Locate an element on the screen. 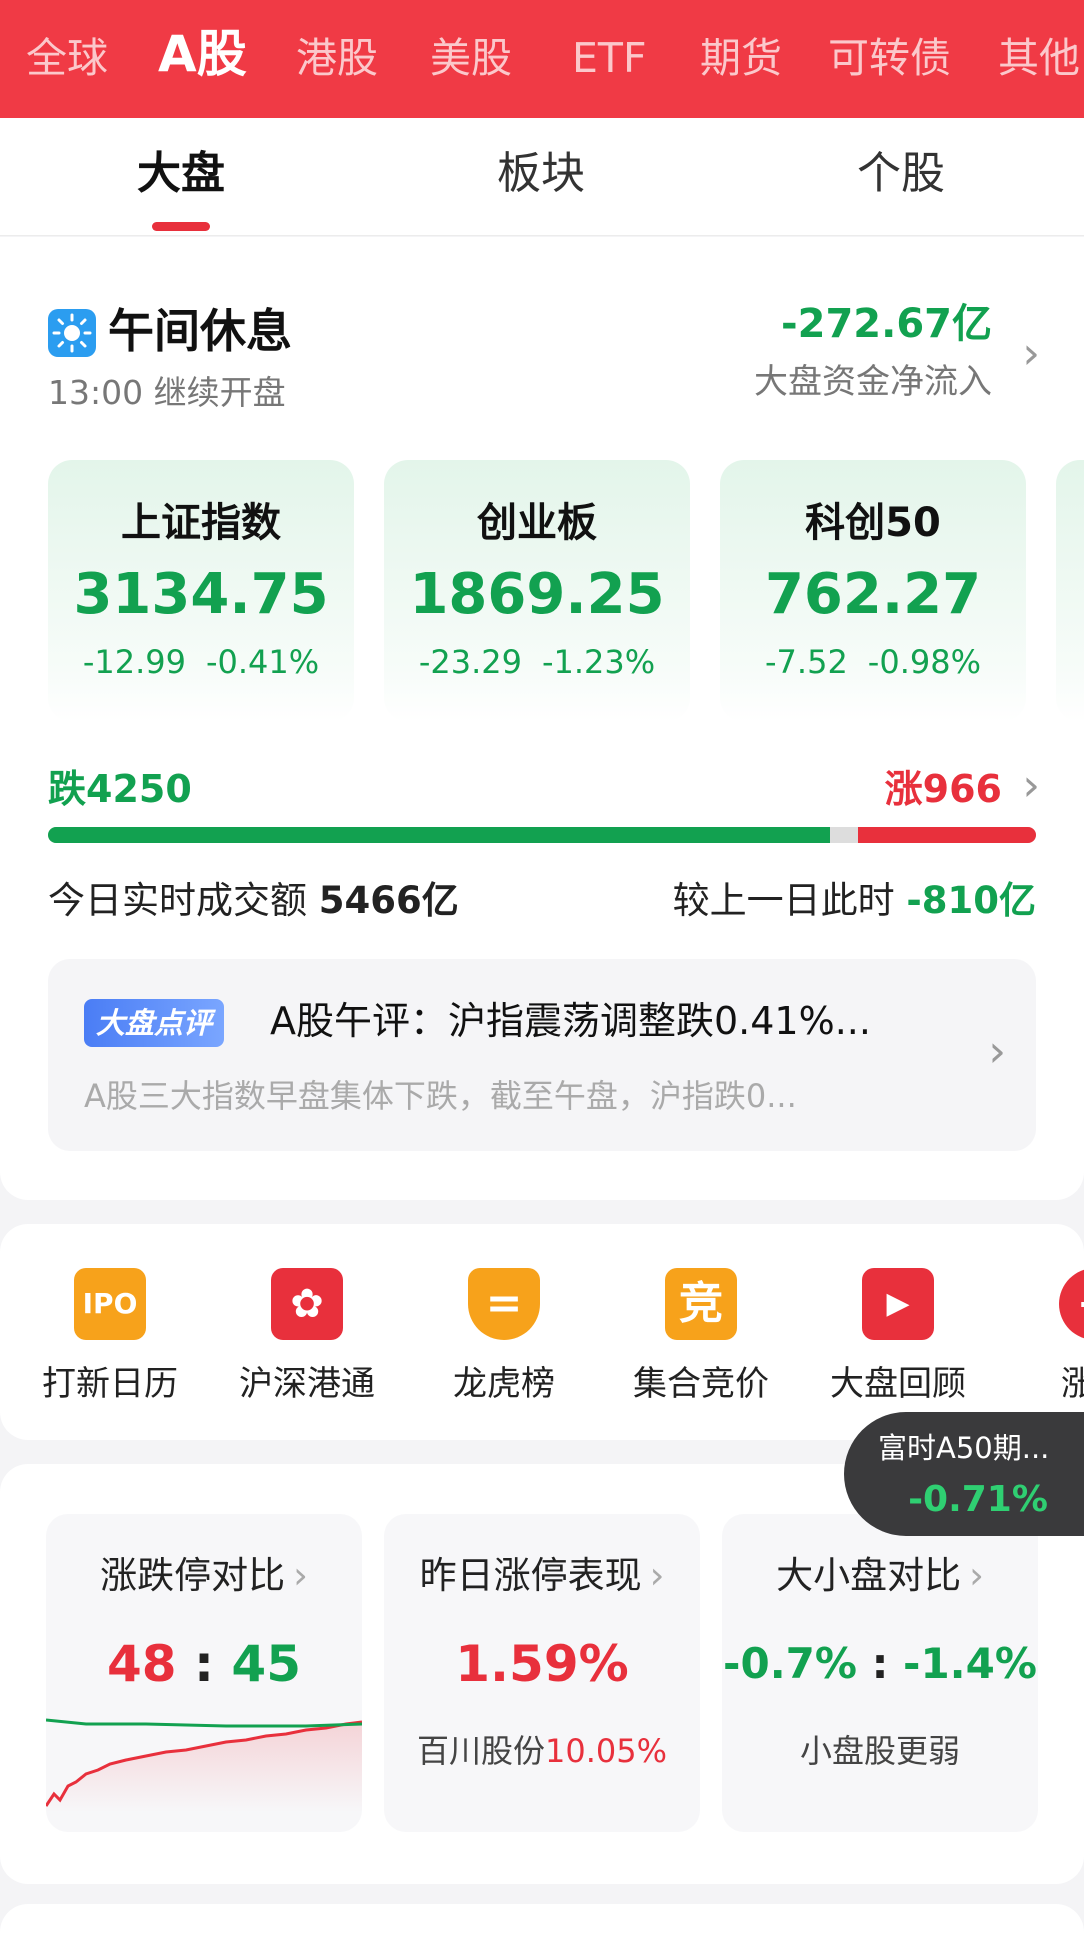  index-card-chinext: 创业板 1869.25 -23.29 -1.23% is located at coordinates (537, 591).